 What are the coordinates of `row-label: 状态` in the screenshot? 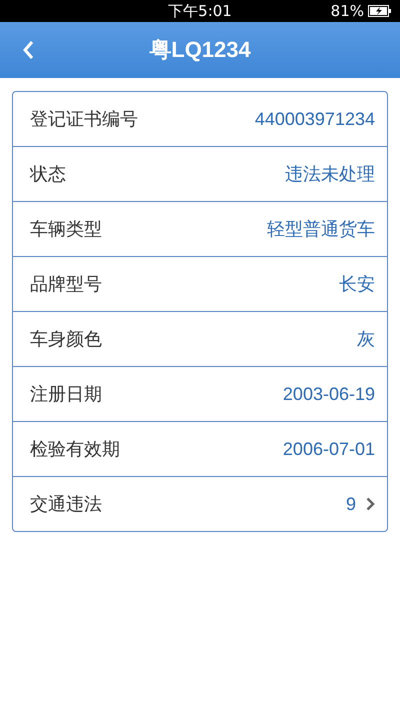 It's located at (48, 174).